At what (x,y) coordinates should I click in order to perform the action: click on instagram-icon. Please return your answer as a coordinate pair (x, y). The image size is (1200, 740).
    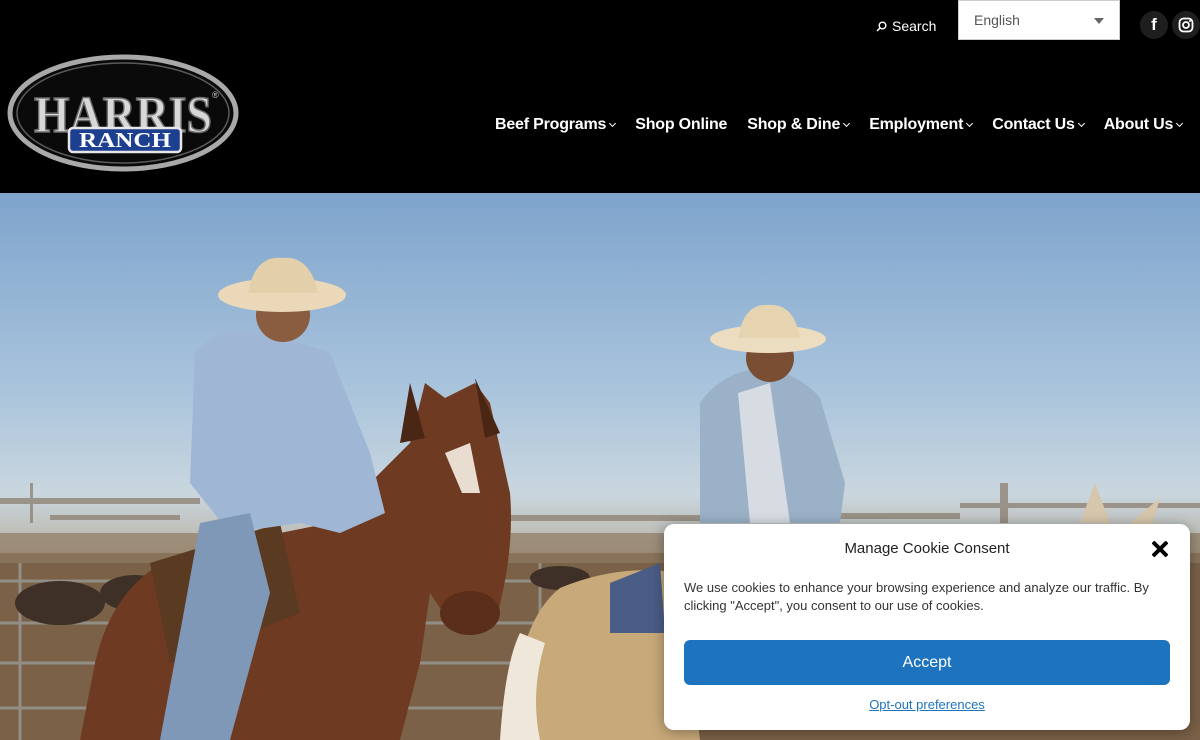
    Looking at the image, I should click on (1186, 25).